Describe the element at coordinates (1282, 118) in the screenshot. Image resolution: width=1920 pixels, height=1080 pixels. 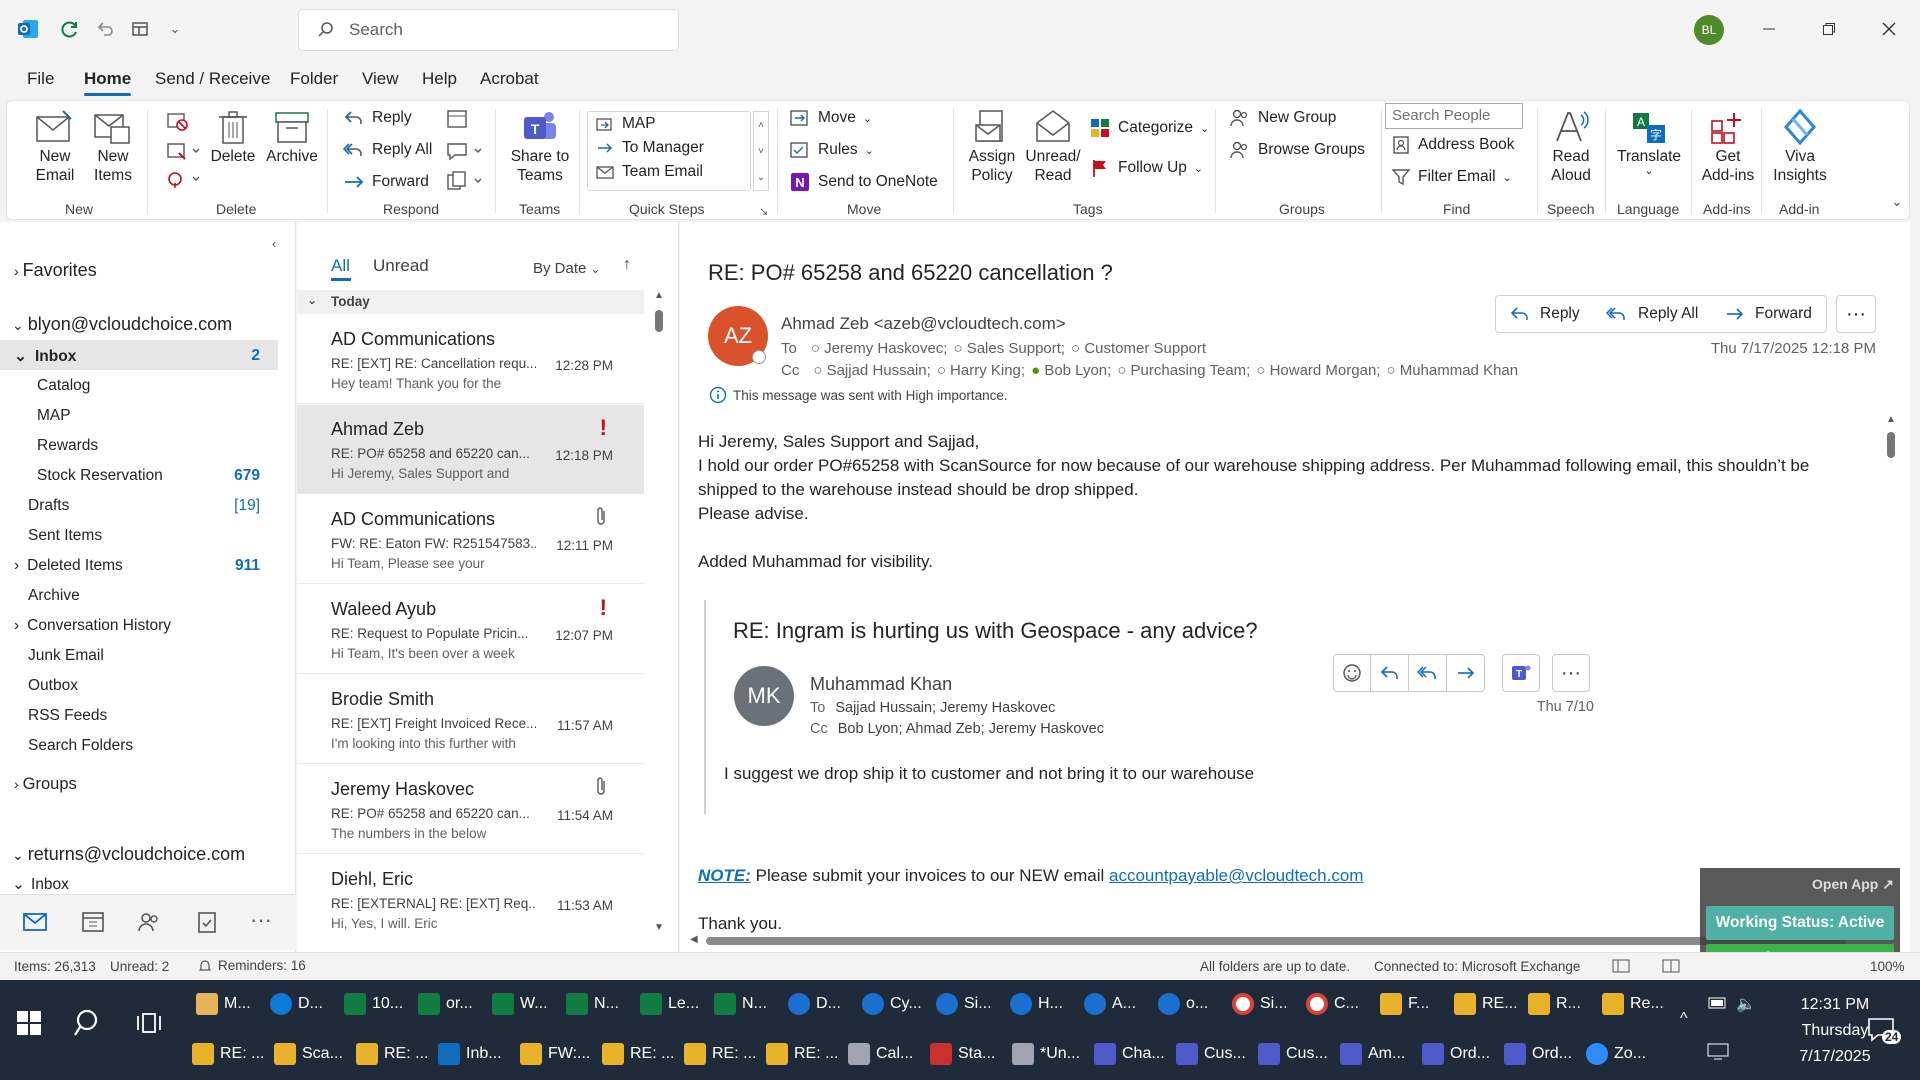
I see `new-group-button: New Group` at that location.